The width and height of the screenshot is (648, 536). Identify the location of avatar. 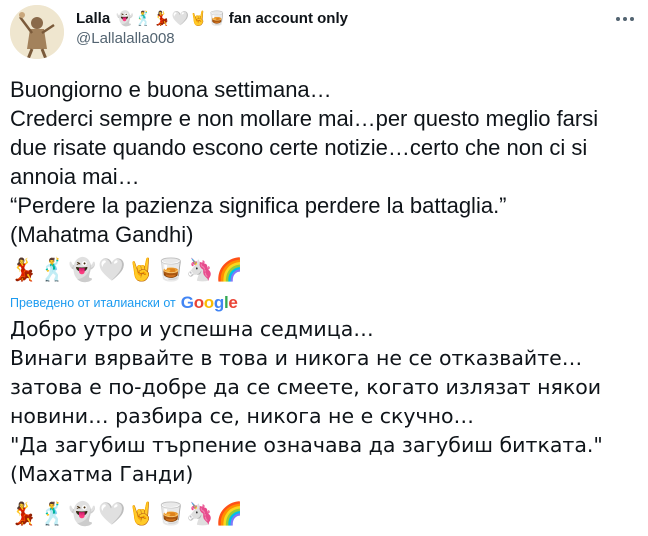
(37, 32).